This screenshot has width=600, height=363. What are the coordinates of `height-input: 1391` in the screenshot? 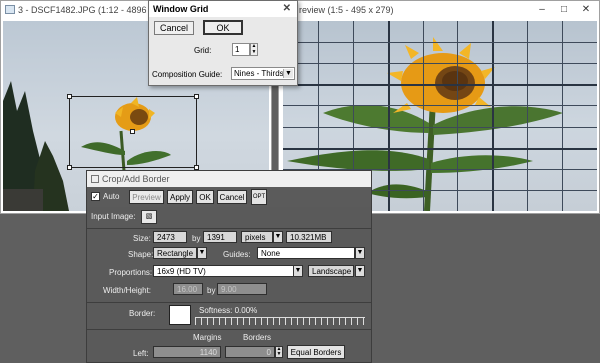 It's located at (220, 237).